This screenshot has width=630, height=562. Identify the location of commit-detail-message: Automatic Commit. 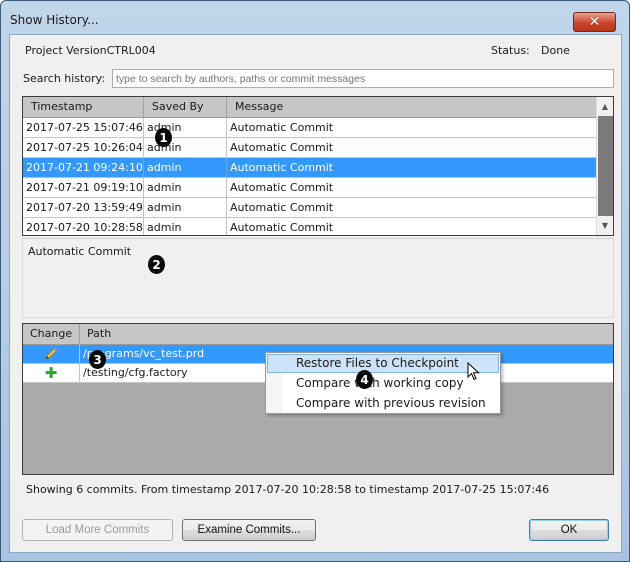
(80, 251).